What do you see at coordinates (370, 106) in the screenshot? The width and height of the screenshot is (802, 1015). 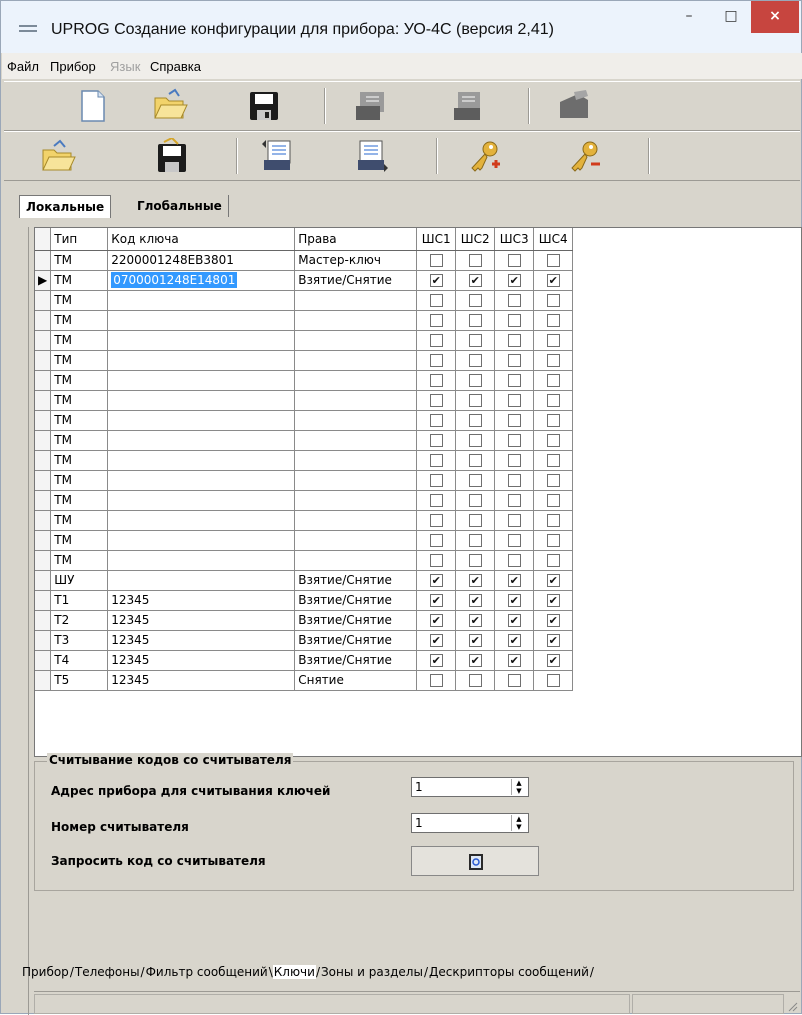 I see `export-config-icon` at bounding box center [370, 106].